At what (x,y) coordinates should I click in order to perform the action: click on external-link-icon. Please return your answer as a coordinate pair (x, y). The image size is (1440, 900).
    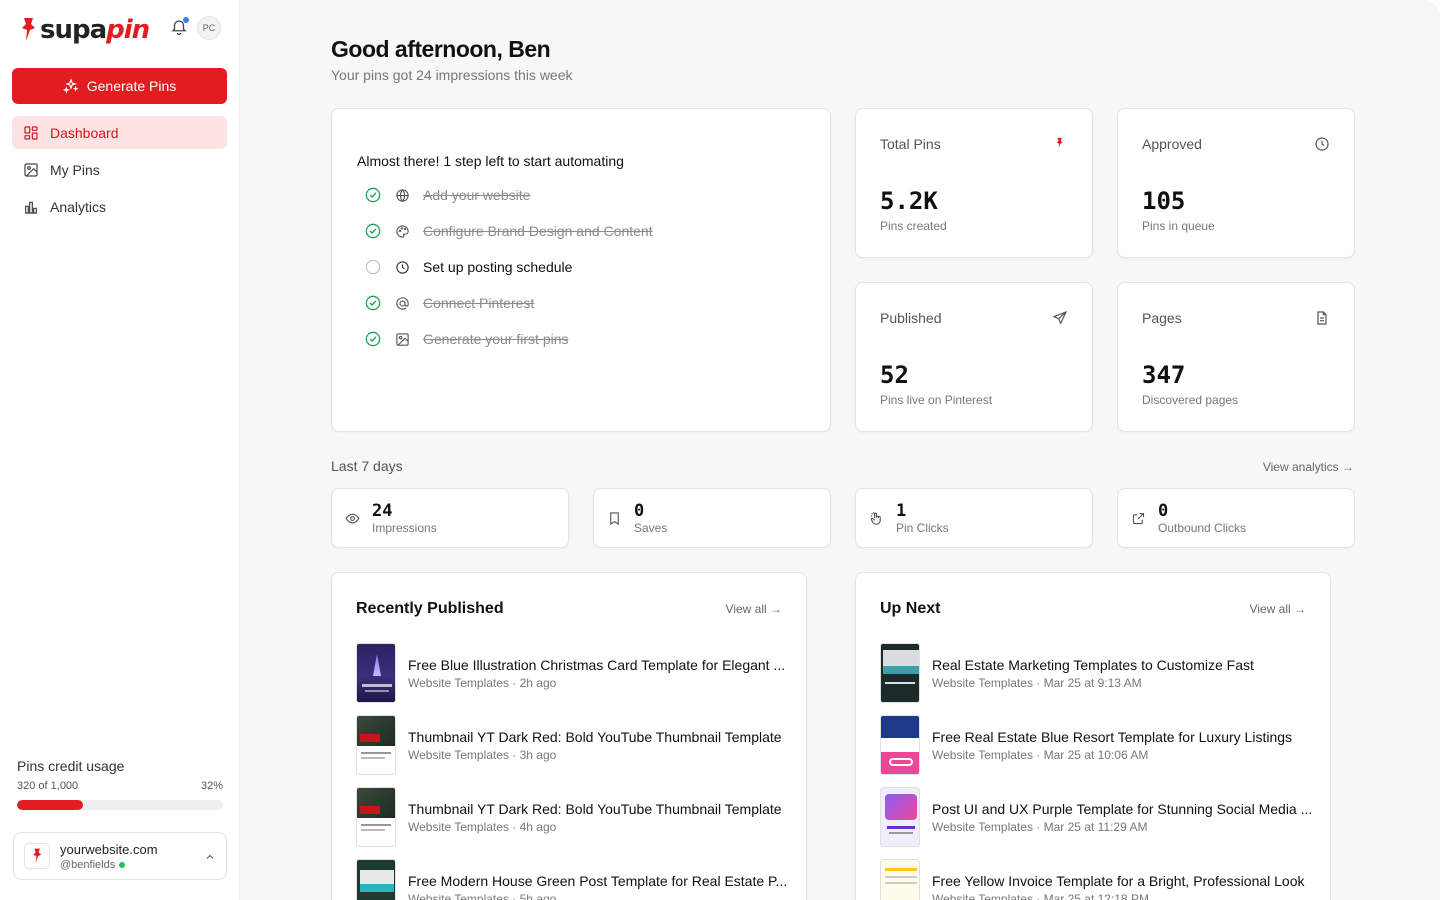
    Looking at the image, I should click on (1138, 518).